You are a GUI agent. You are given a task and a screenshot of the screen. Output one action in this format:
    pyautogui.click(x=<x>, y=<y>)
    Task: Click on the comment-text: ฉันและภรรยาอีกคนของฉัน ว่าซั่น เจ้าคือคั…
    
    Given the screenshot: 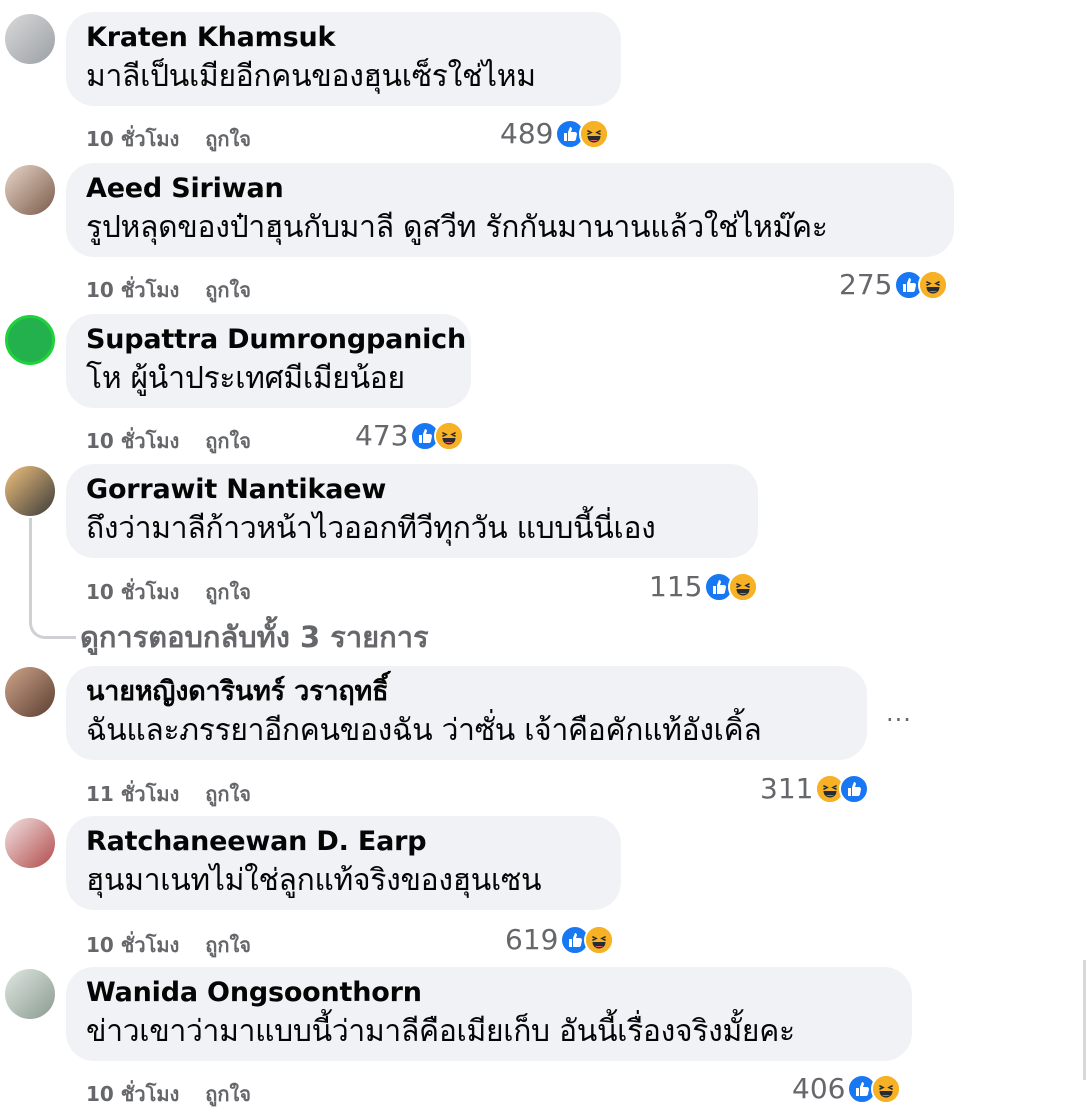 What is the action you would take?
    pyautogui.click(x=424, y=730)
    